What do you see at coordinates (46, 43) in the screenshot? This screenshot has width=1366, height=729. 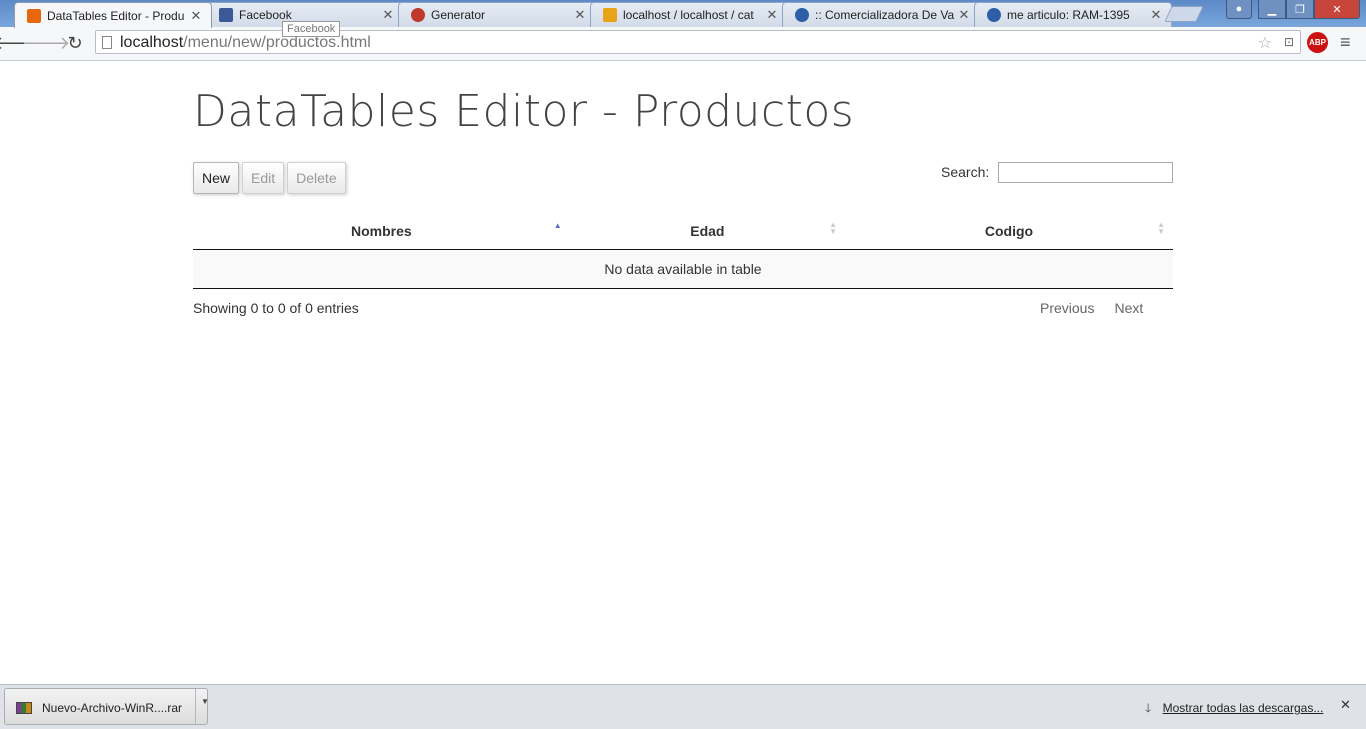 I see `forward-arrow-icon: 🡒` at bounding box center [46, 43].